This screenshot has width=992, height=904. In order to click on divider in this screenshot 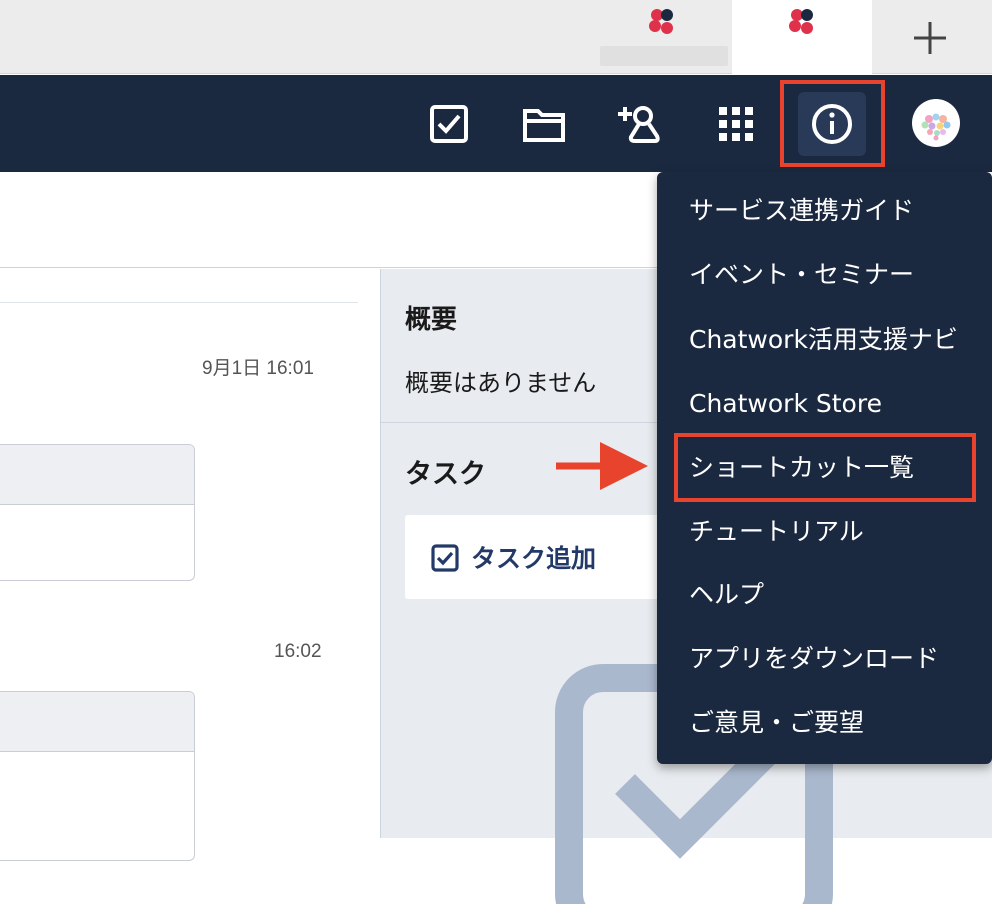, I will do `click(179, 302)`.